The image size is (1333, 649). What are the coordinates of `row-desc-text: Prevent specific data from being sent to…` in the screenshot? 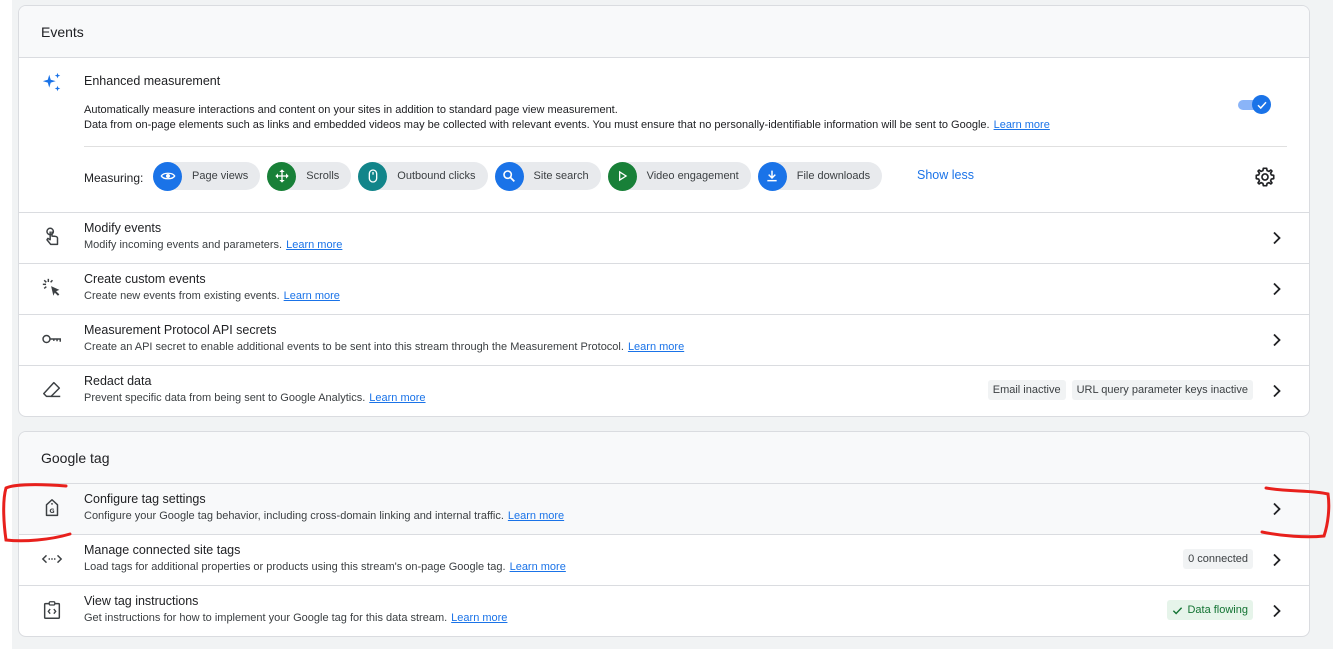 It's located at (225, 398).